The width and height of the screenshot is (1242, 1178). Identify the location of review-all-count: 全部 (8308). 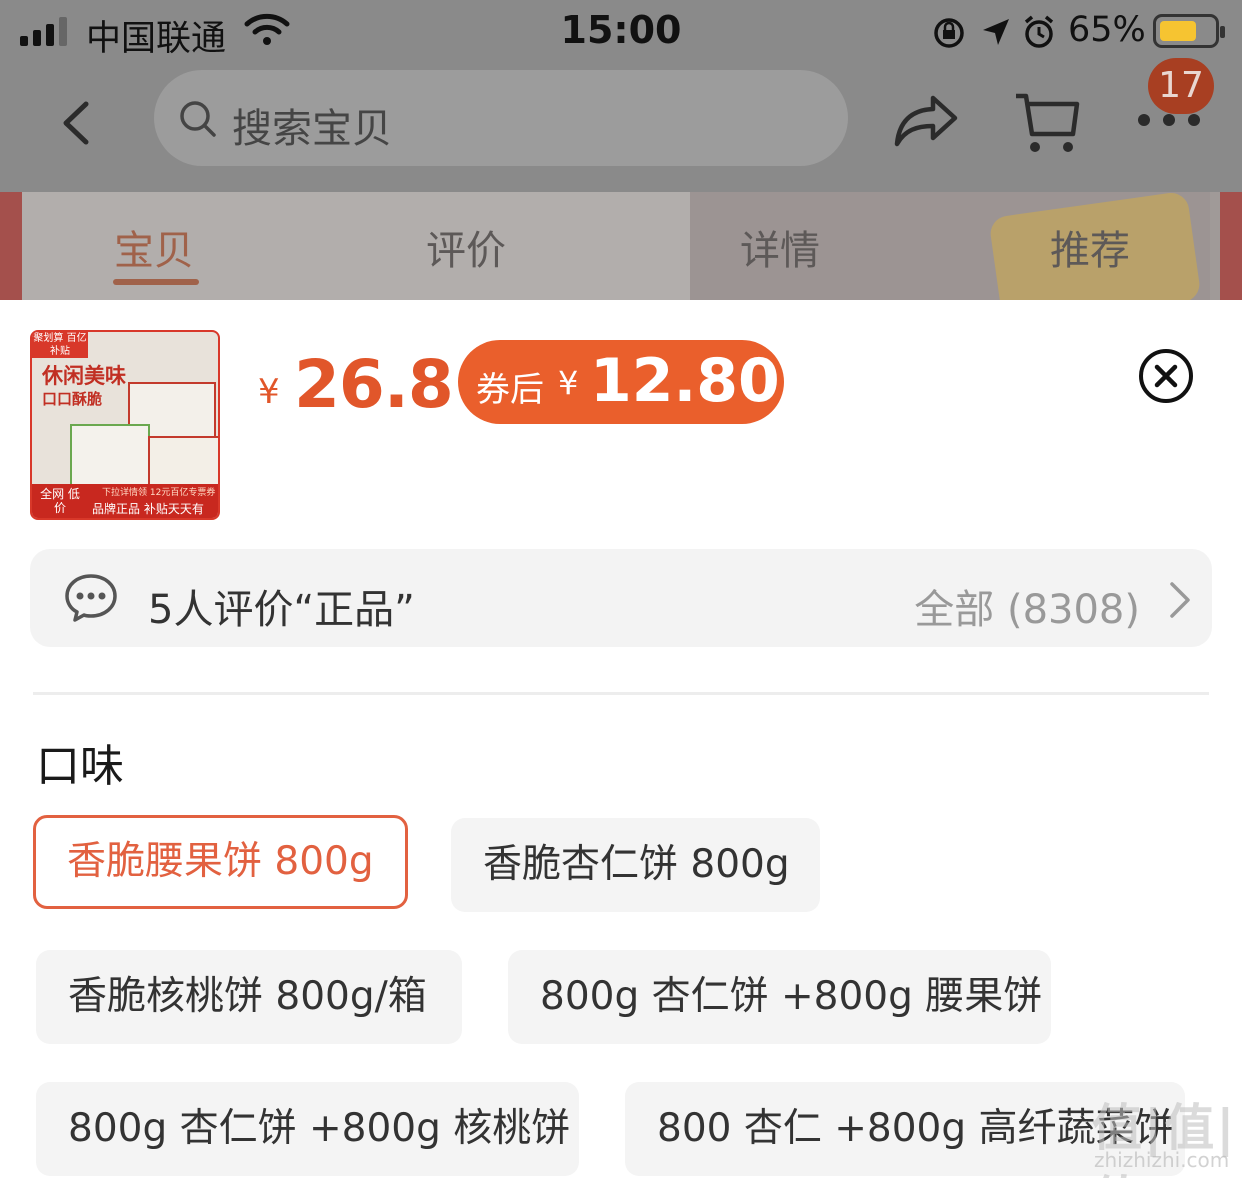
(1027, 610).